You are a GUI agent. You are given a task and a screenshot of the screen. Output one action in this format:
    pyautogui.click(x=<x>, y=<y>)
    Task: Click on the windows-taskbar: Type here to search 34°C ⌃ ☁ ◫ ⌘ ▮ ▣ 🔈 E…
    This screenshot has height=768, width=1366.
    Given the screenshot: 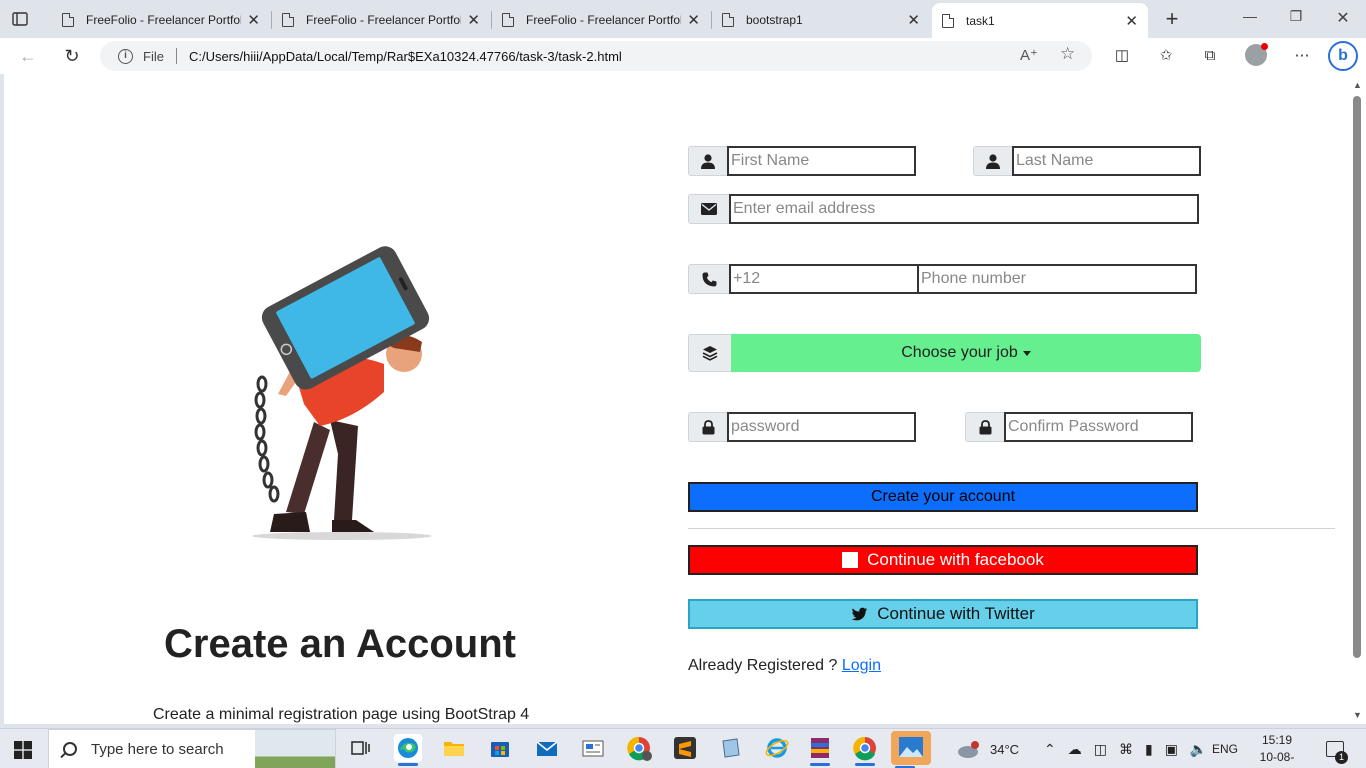 What is the action you would take?
    pyautogui.click(x=683, y=748)
    